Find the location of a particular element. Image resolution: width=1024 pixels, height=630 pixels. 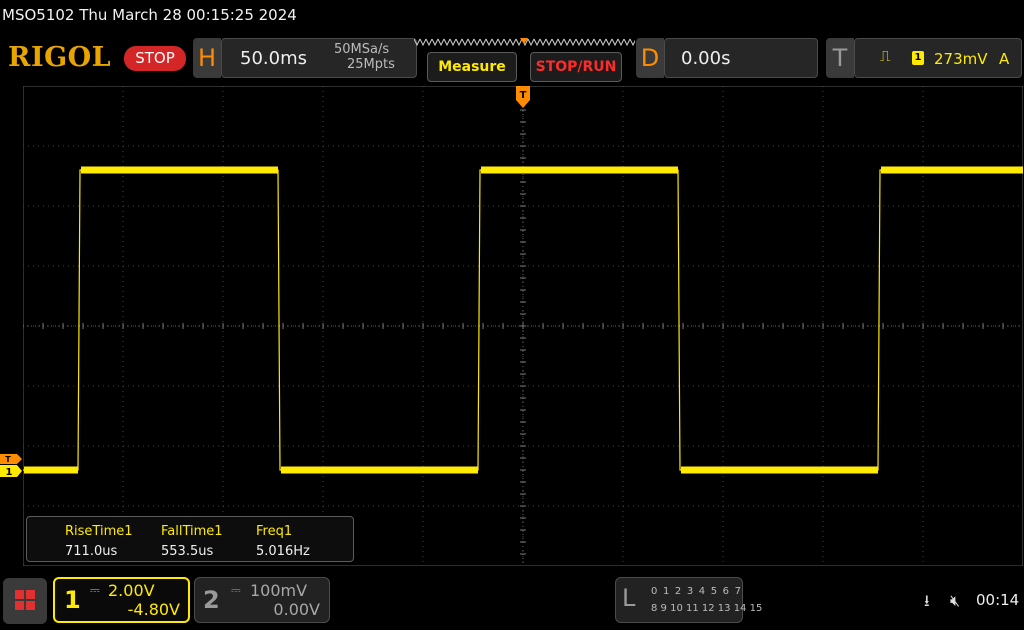

ch1-offset: -4.80V is located at coordinates (153, 609).